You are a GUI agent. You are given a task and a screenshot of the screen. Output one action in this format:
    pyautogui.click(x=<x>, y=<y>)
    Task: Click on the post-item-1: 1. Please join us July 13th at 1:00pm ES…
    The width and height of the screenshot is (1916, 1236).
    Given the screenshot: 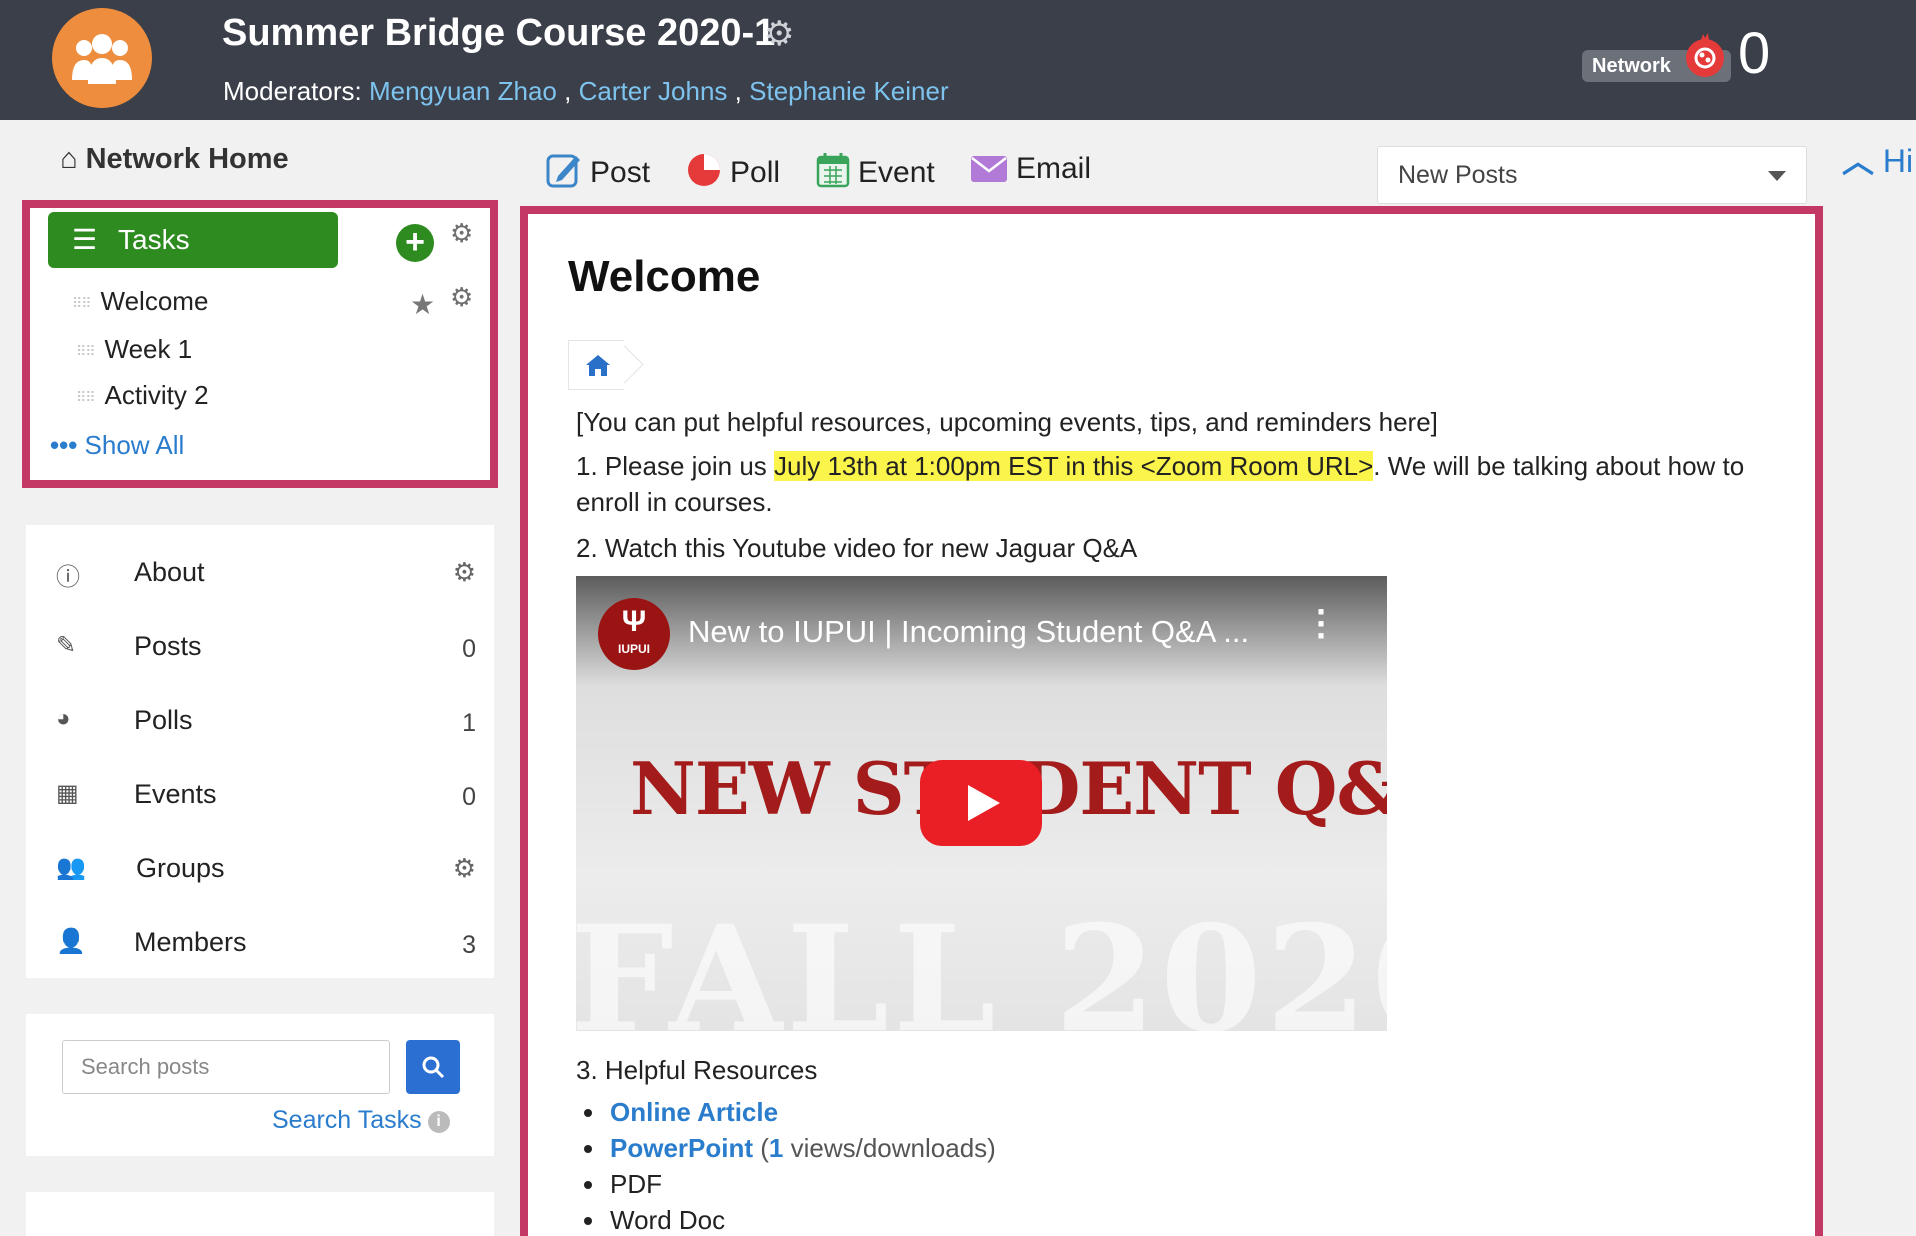 What is the action you would take?
    pyautogui.click(x=1186, y=466)
    